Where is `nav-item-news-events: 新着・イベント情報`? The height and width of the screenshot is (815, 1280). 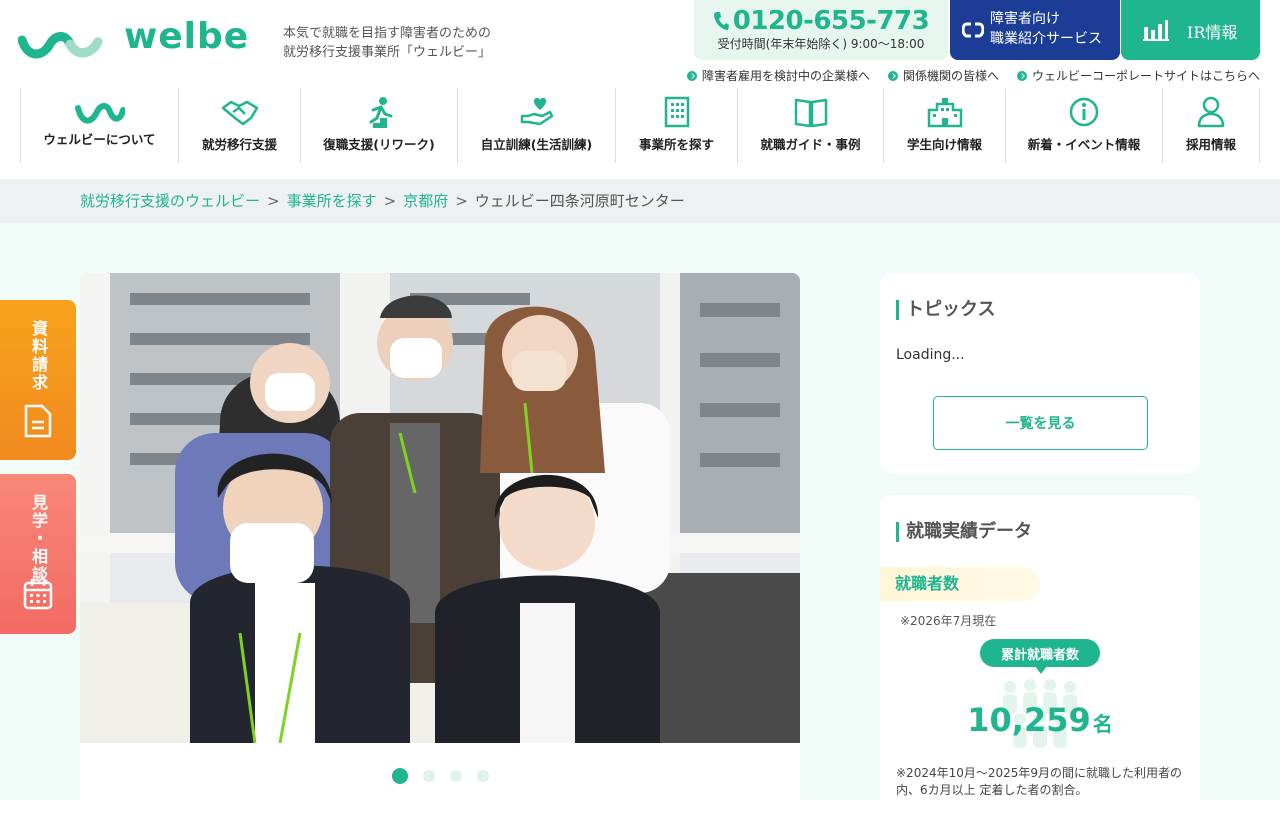
nav-item-news-events: 新着・イベント情報 is located at coordinates (1084, 125).